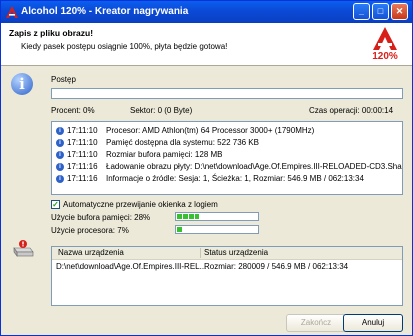  What do you see at coordinates (217, 216) in the screenshot?
I see `buffer-usage-meter` at bounding box center [217, 216].